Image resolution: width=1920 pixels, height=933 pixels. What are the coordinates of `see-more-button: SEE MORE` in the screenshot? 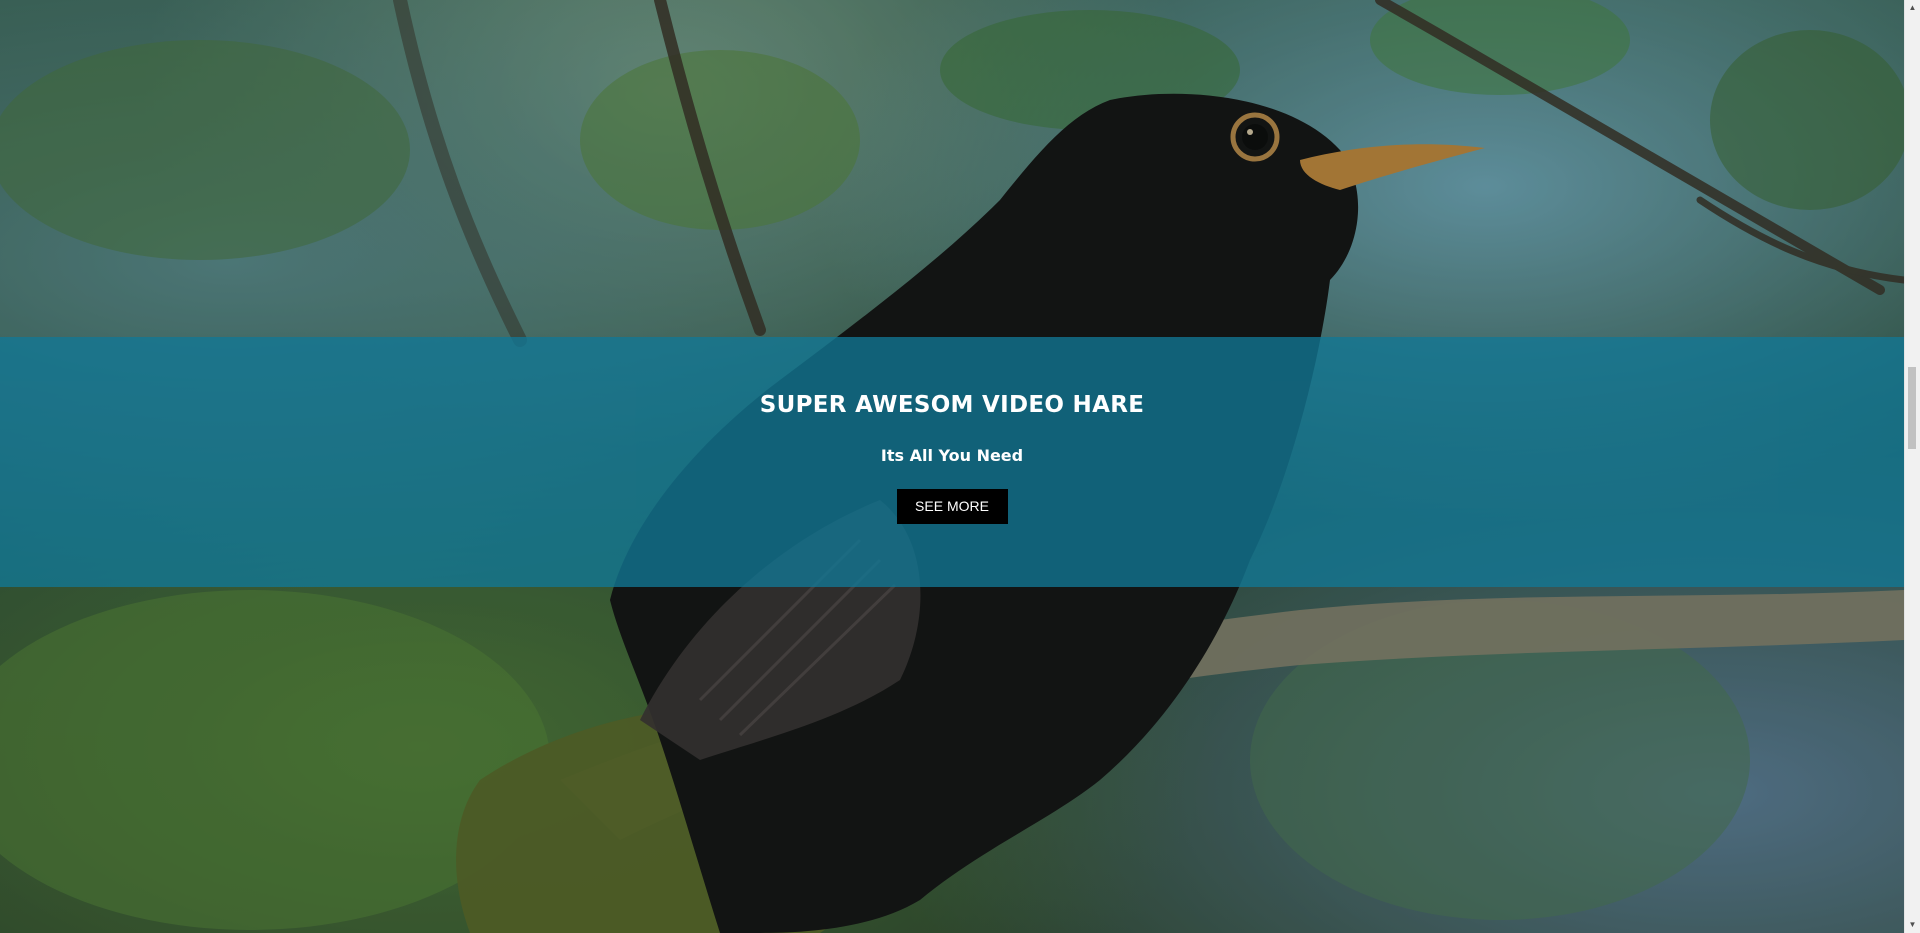 It's located at (952, 506).